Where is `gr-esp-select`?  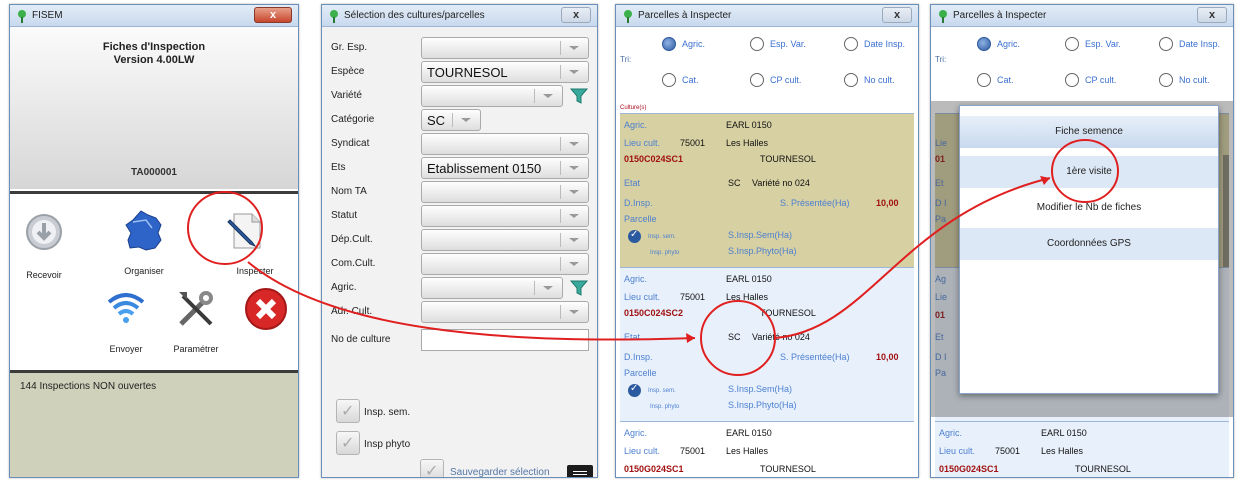
gr-esp-select is located at coordinates (505, 48).